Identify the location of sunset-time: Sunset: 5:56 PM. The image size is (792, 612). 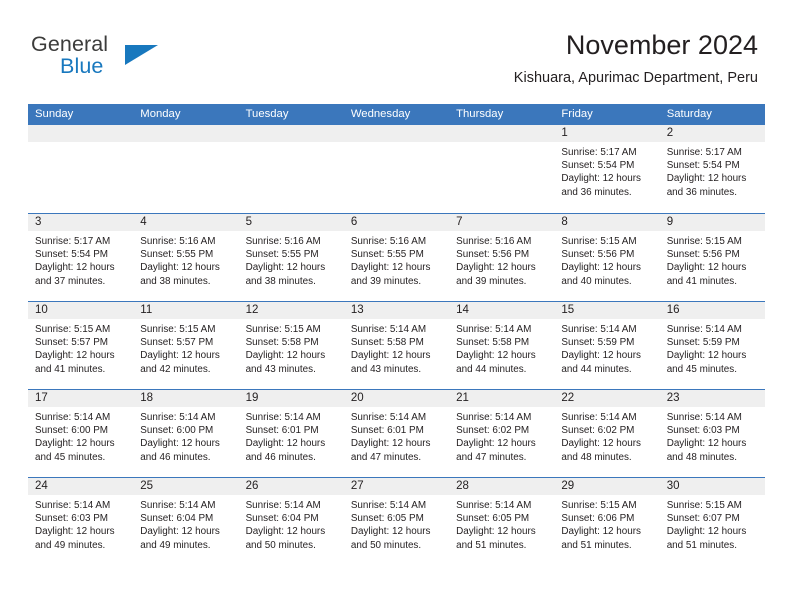
(598, 255).